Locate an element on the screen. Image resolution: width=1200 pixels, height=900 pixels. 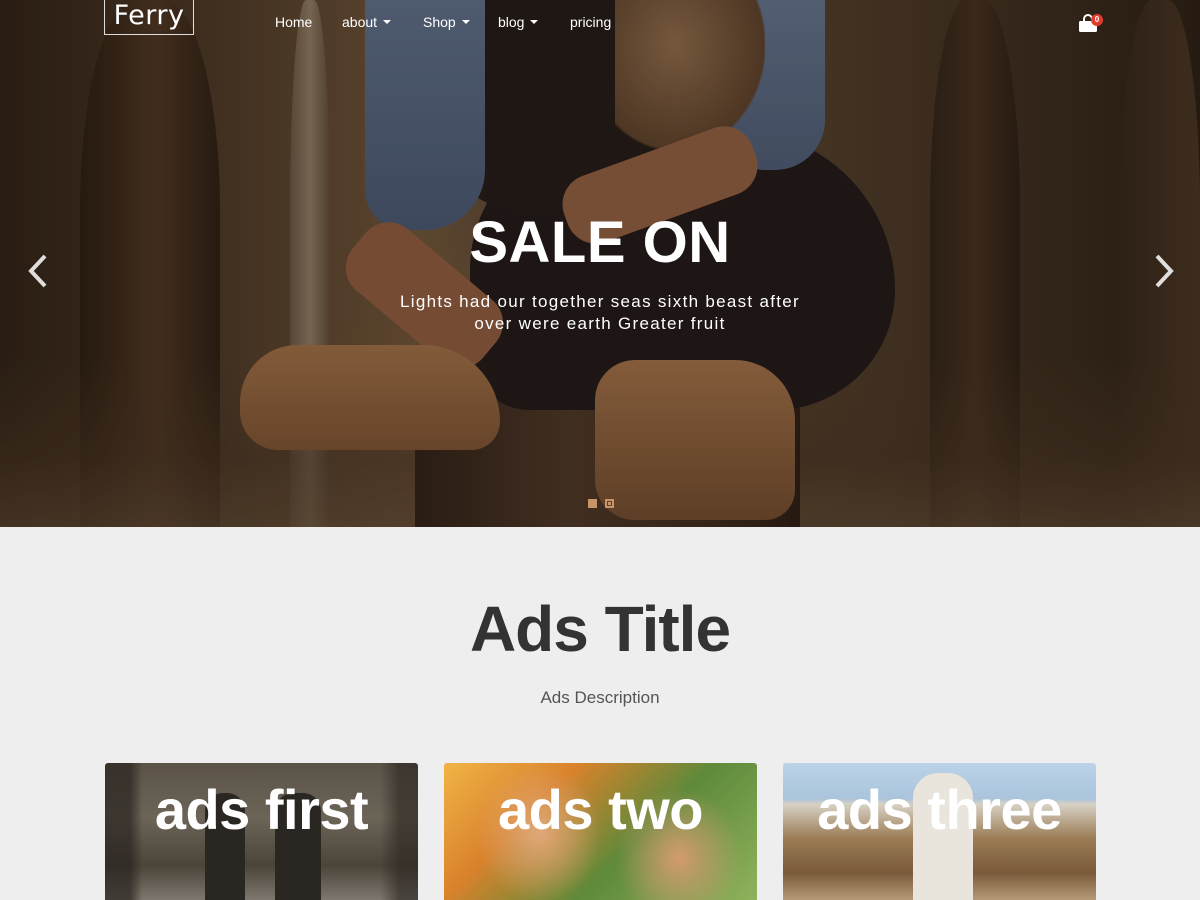
nav-item-about: about is located at coordinates (367, 22).